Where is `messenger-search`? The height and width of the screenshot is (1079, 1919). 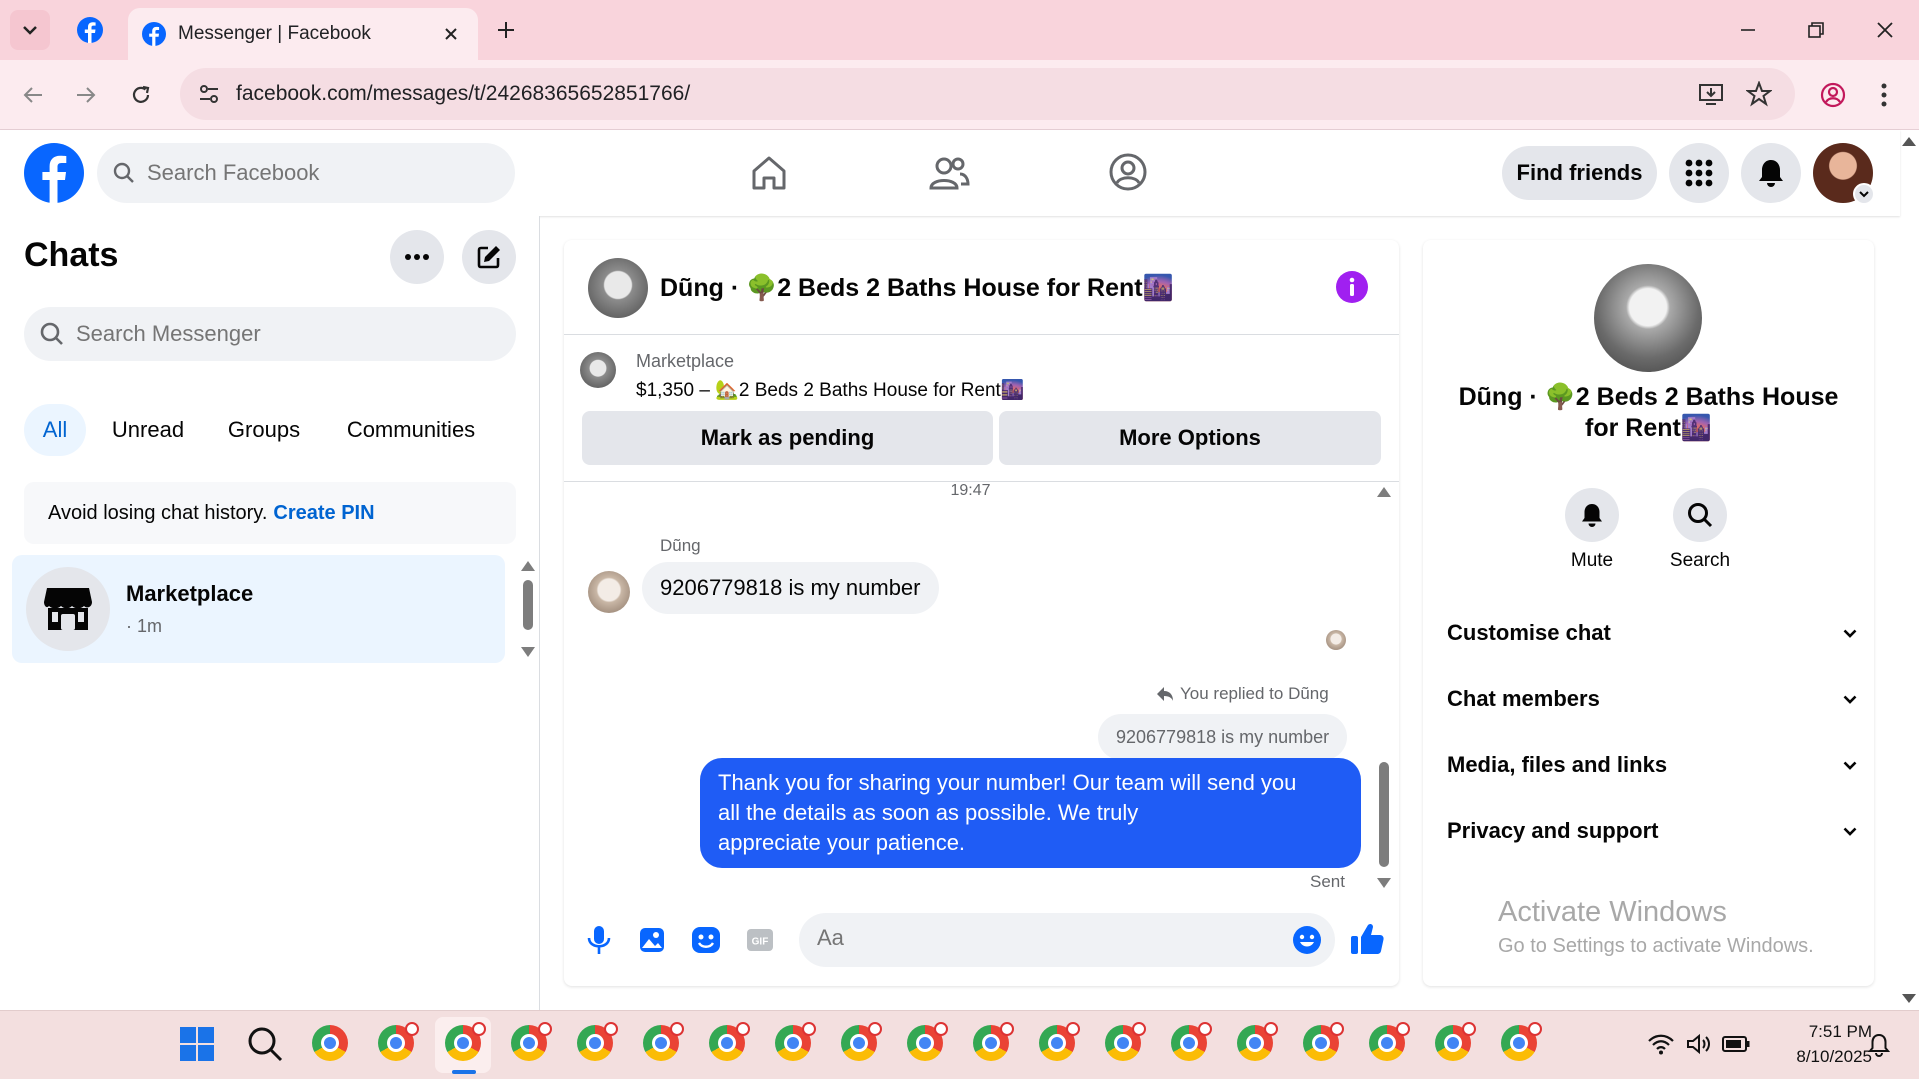
messenger-search is located at coordinates (270, 334).